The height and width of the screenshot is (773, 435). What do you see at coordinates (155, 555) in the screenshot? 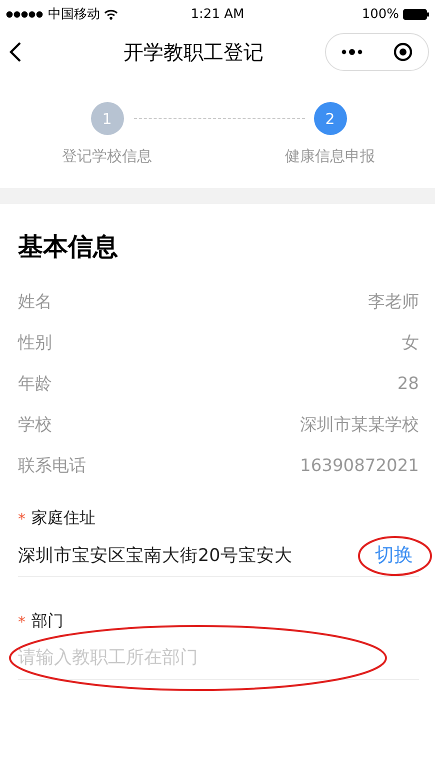
I see `address-value: 深圳市宝安区宝南大街20号宝安大` at bounding box center [155, 555].